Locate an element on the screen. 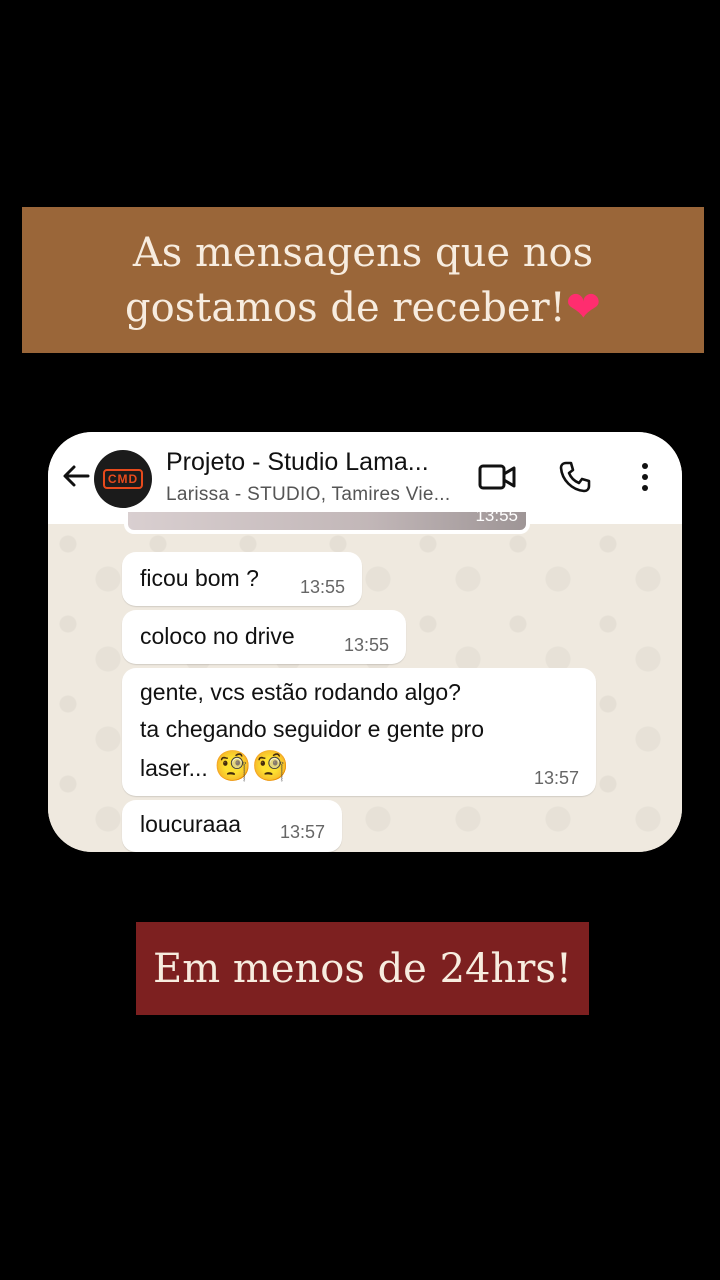  message-text-last-line: laser... 🧐🧐 is located at coordinates (214, 766).